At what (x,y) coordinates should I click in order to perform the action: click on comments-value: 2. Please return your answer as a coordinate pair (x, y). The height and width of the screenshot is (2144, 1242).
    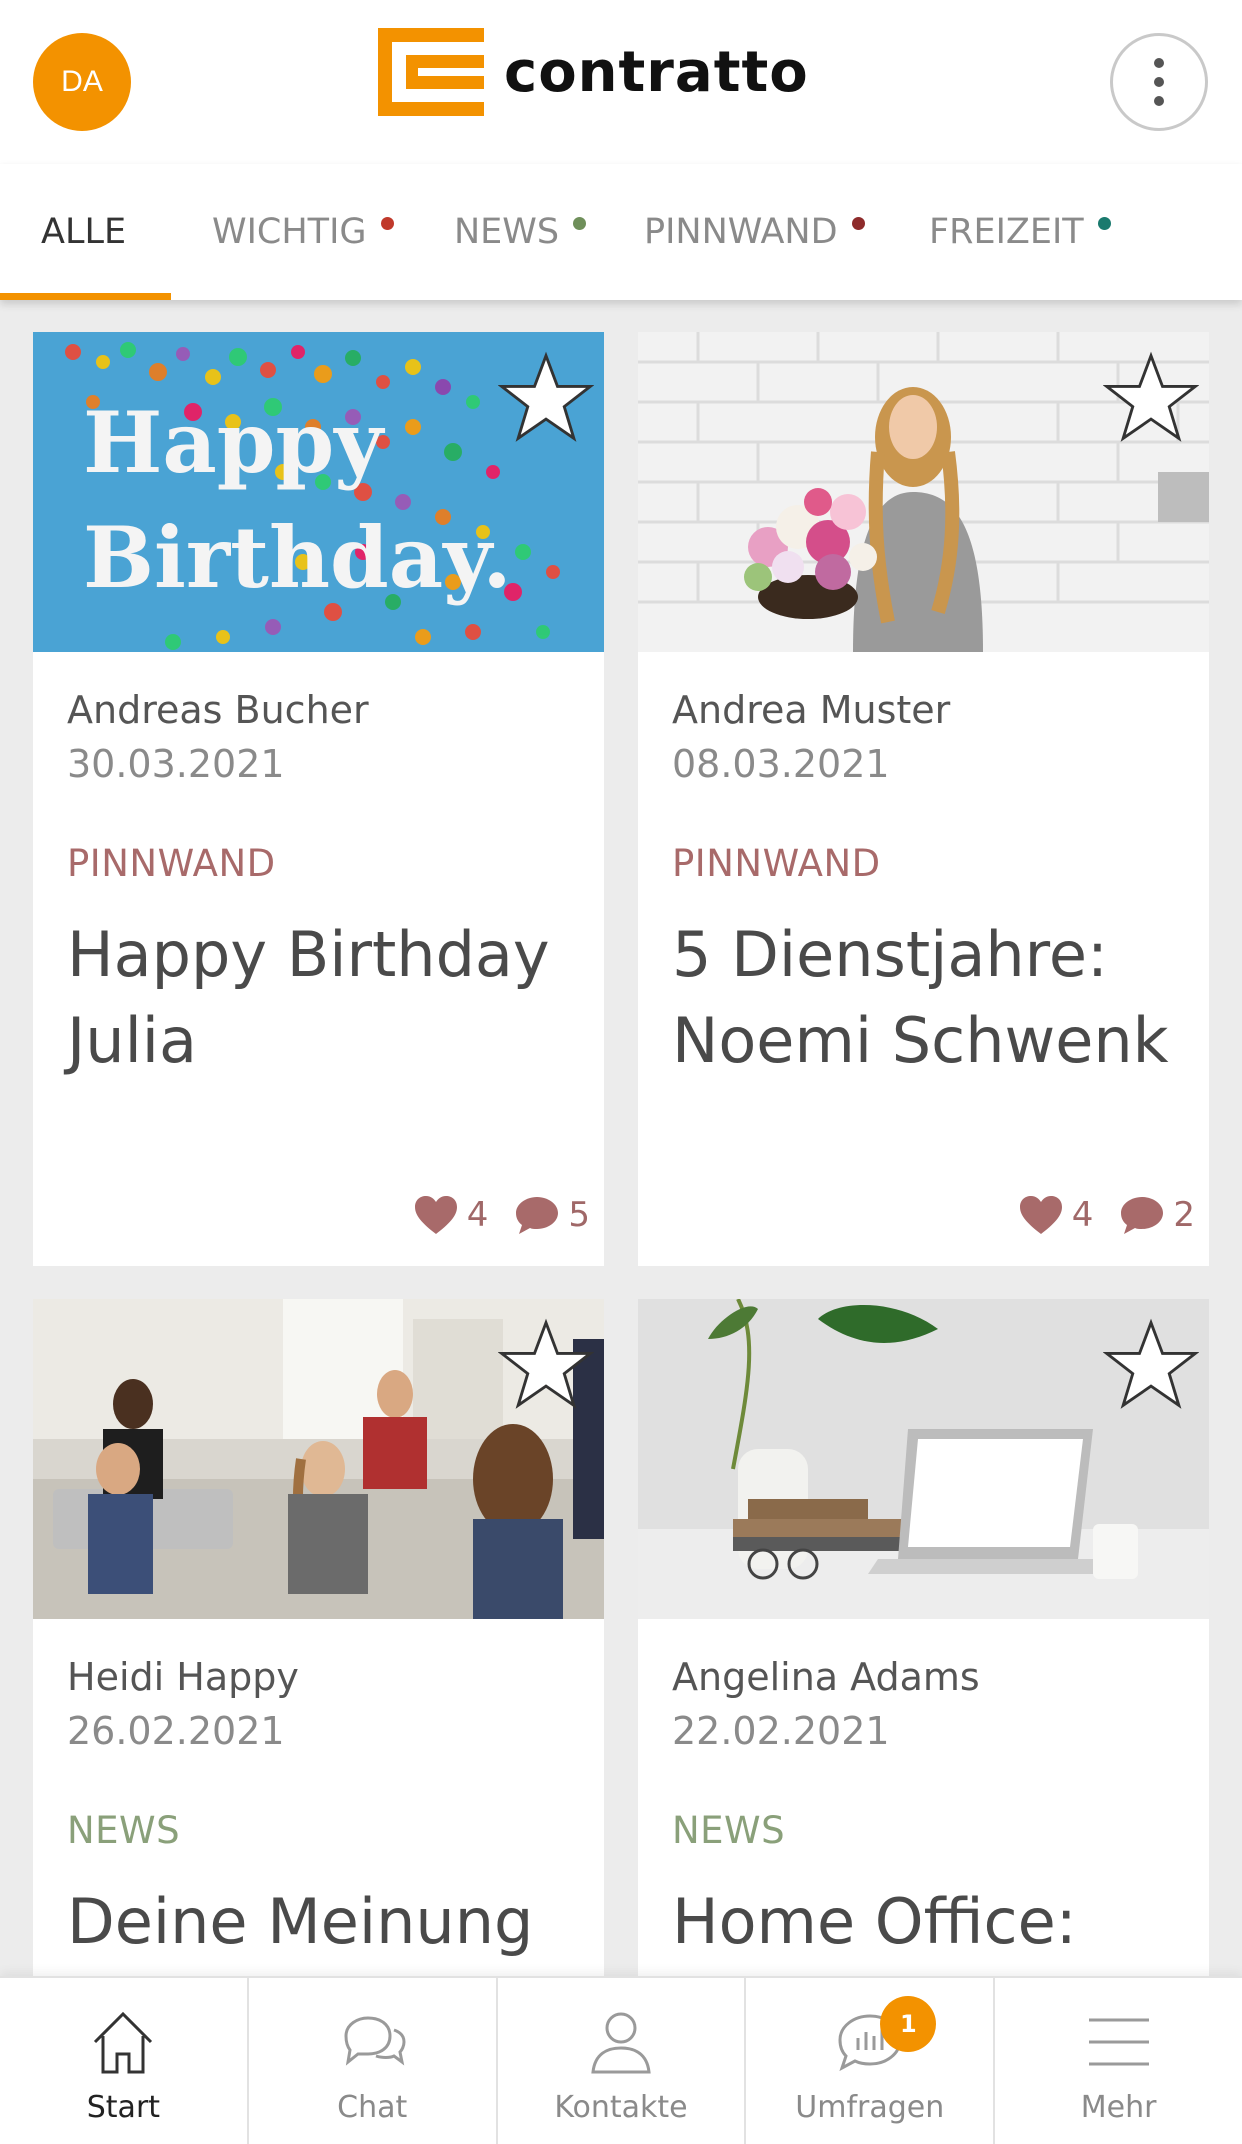
    Looking at the image, I should click on (1184, 1215).